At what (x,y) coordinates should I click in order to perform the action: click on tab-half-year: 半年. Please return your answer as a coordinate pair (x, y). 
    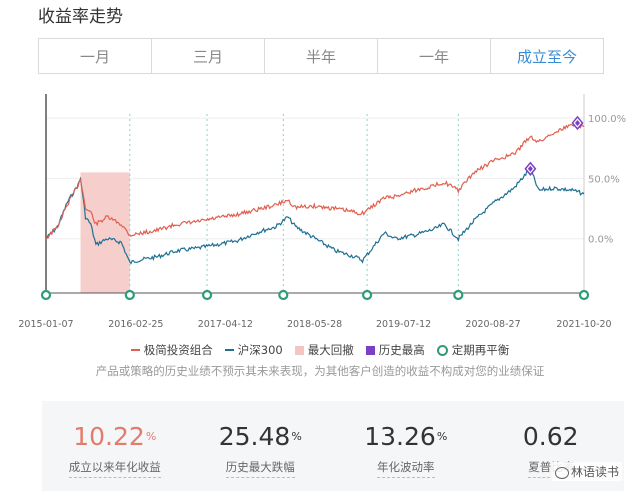
    Looking at the image, I should click on (321, 56).